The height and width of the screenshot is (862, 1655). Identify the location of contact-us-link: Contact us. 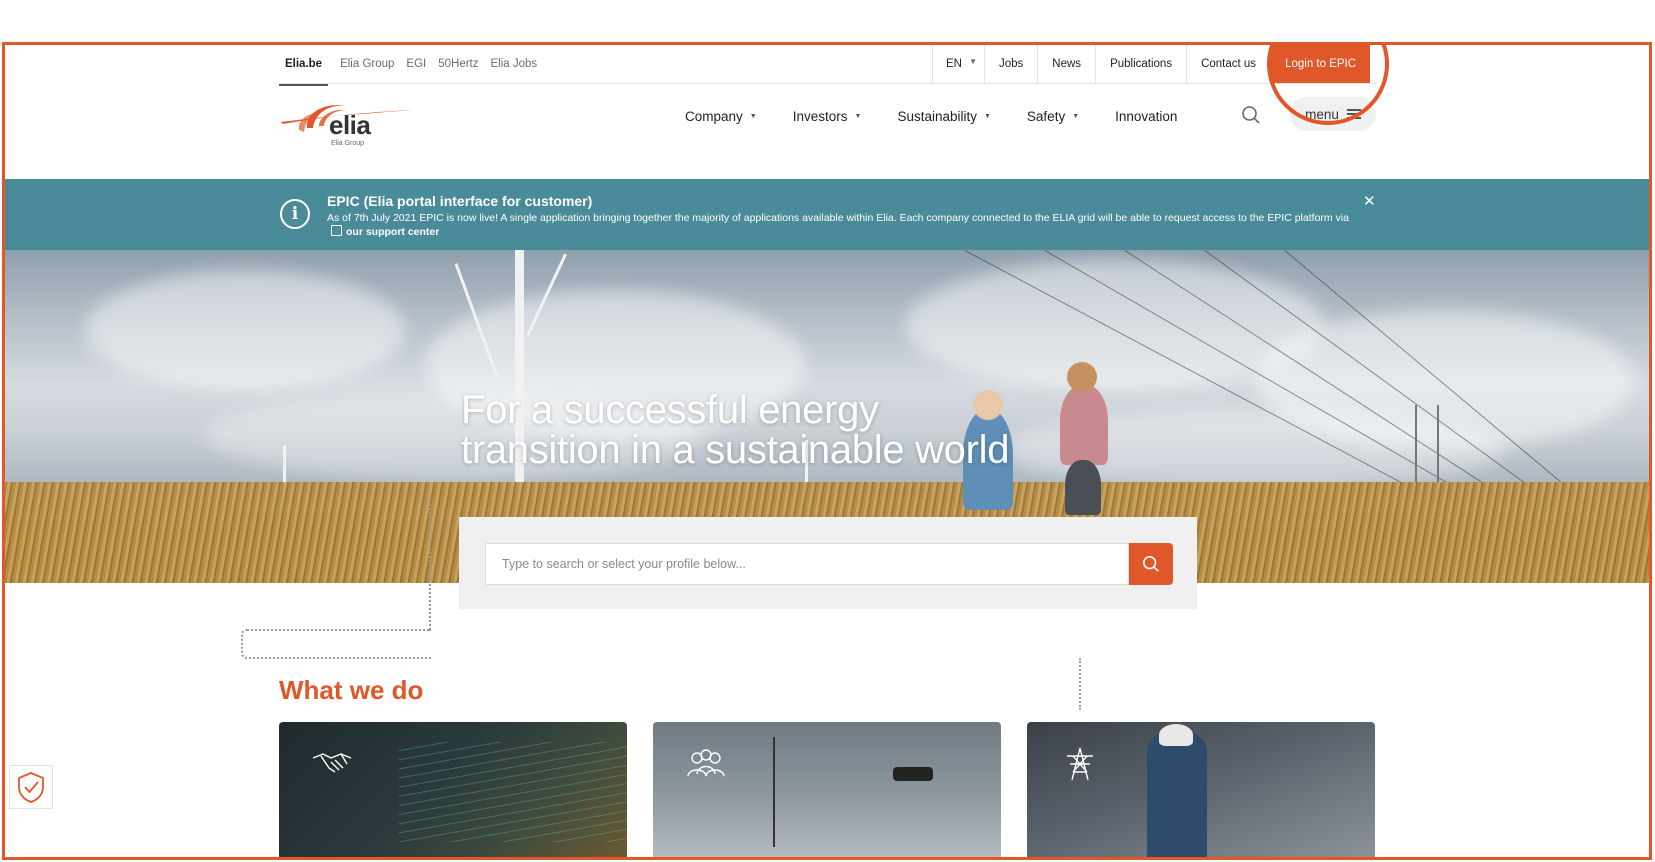
(1228, 64).